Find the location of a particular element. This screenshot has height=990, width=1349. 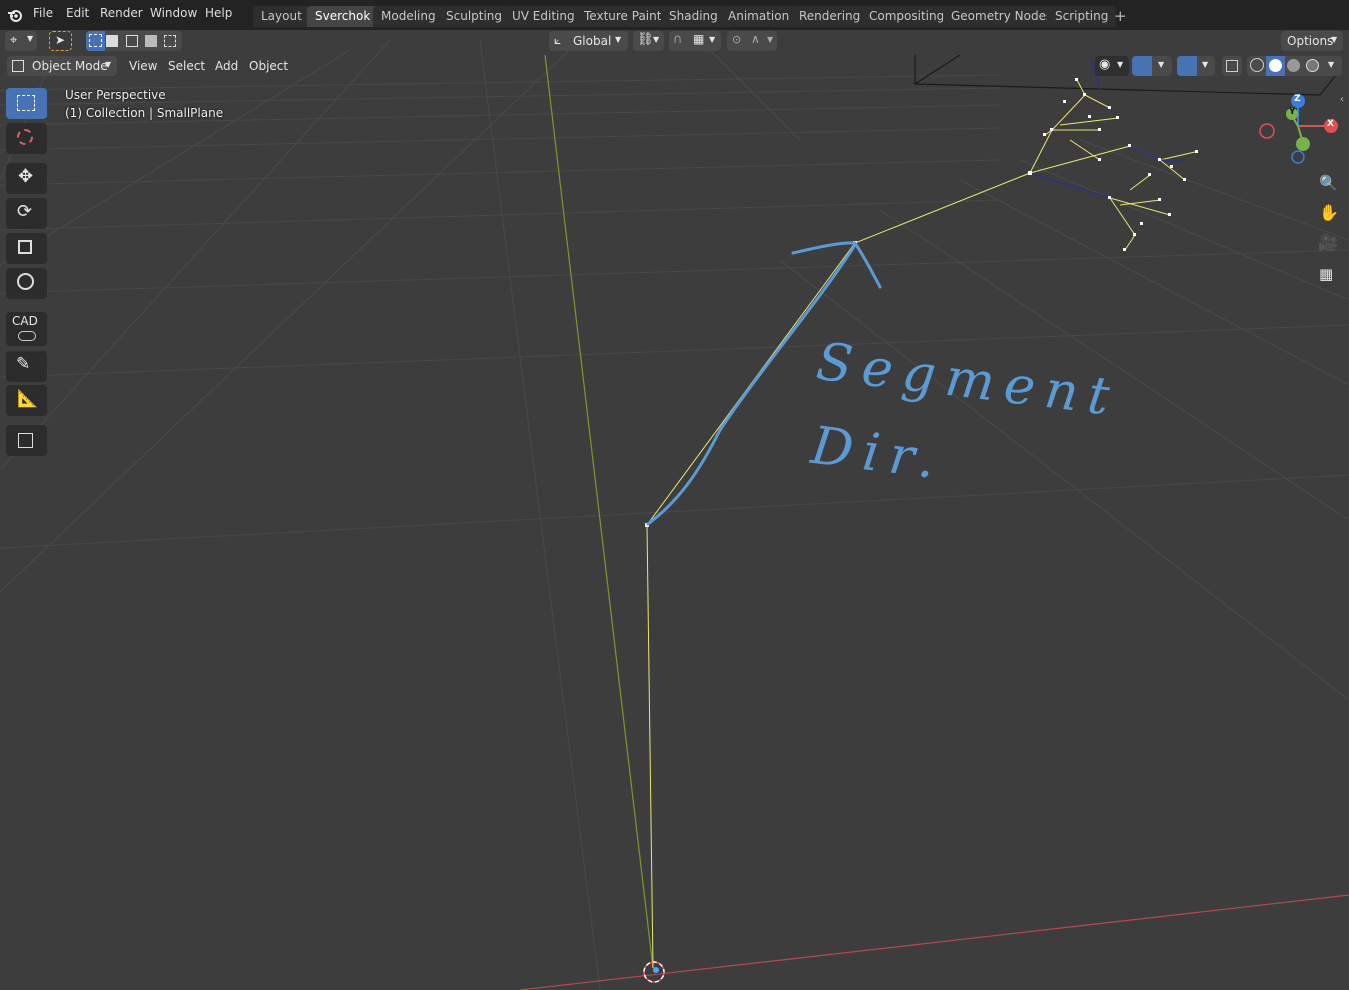

measure-tool: 📐 is located at coordinates (26, 400).